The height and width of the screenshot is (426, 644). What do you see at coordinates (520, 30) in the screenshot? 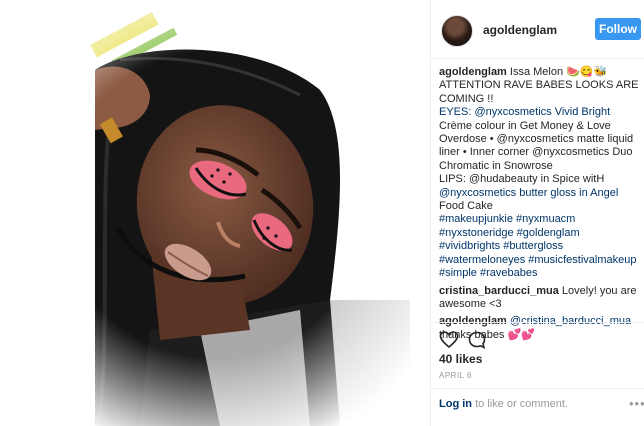
I see `header-username: agoldenglam` at bounding box center [520, 30].